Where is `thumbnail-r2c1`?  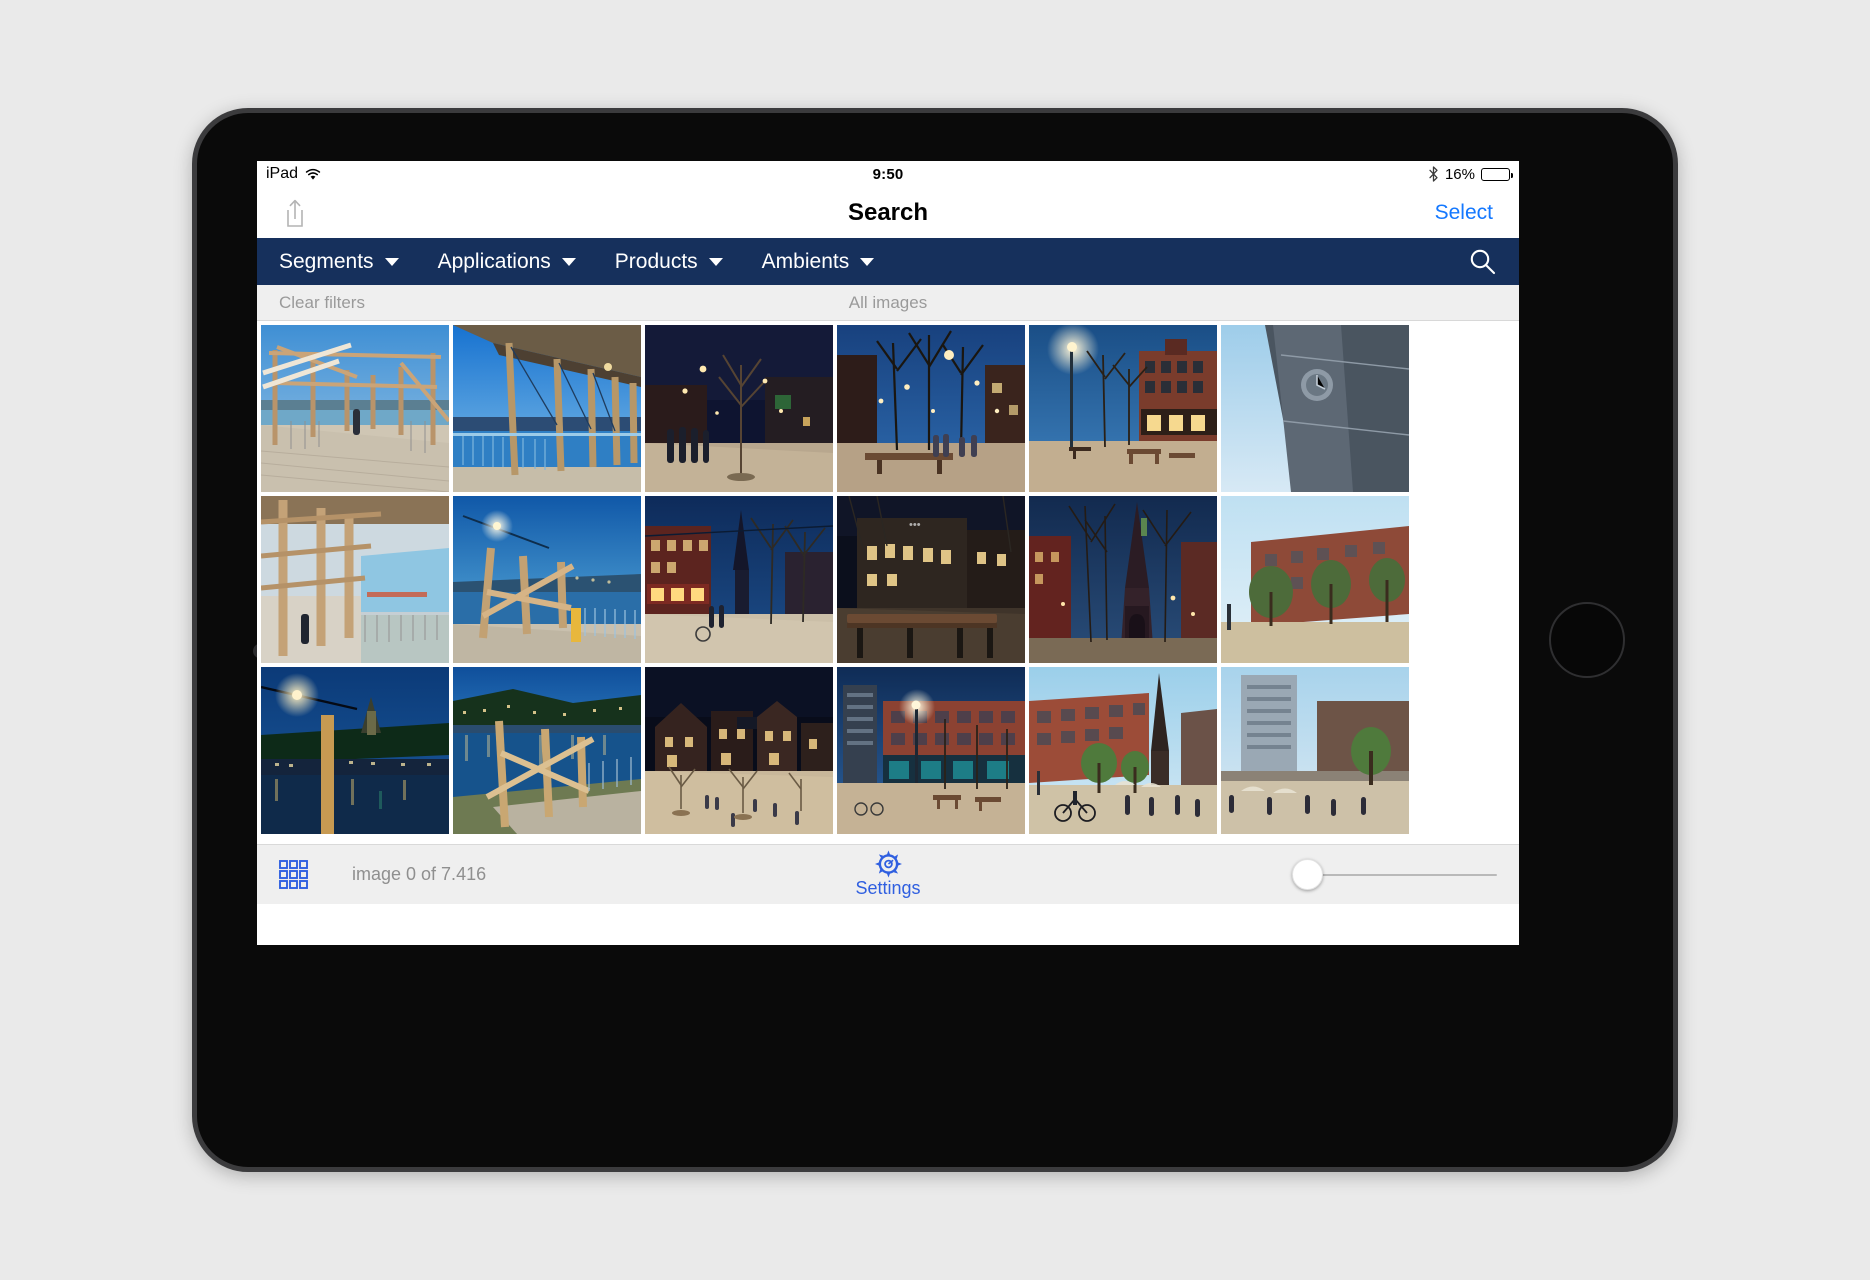 thumbnail-r2c1 is located at coordinates (355, 579).